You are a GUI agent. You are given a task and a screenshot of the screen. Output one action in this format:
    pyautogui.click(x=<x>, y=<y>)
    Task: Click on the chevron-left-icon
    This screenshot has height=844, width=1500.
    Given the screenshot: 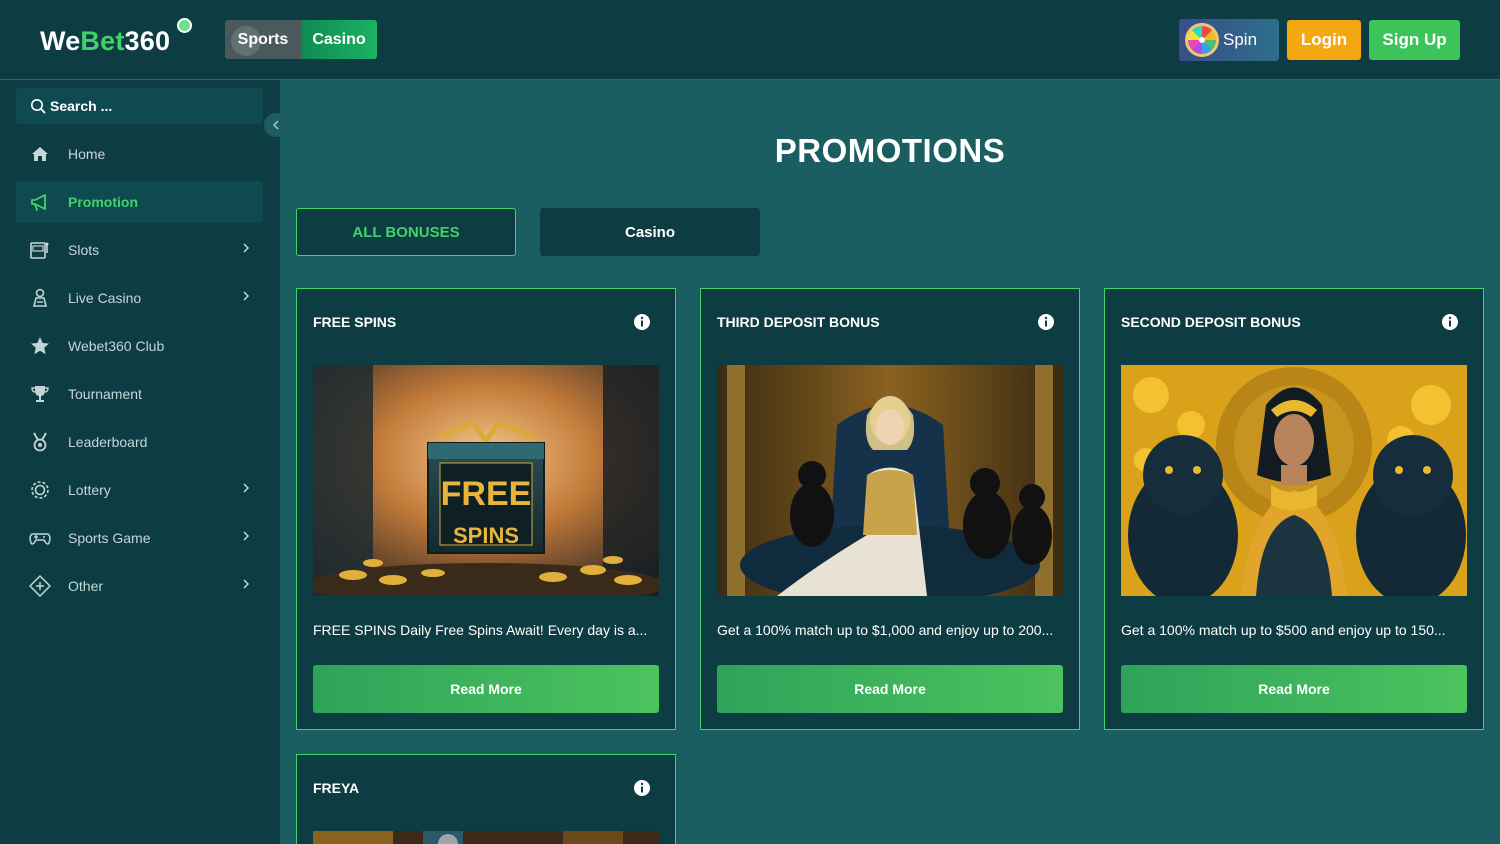 What is the action you would take?
    pyautogui.click(x=275, y=125)
    